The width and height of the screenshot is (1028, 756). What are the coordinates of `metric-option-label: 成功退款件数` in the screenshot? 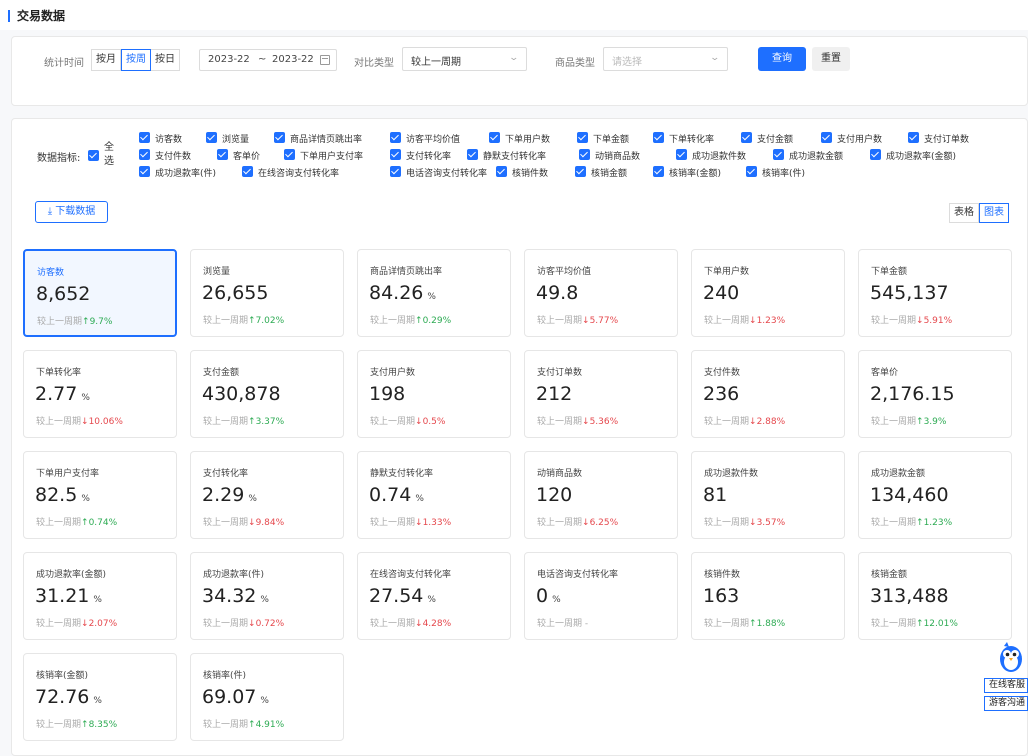 It's located at (719, 157).